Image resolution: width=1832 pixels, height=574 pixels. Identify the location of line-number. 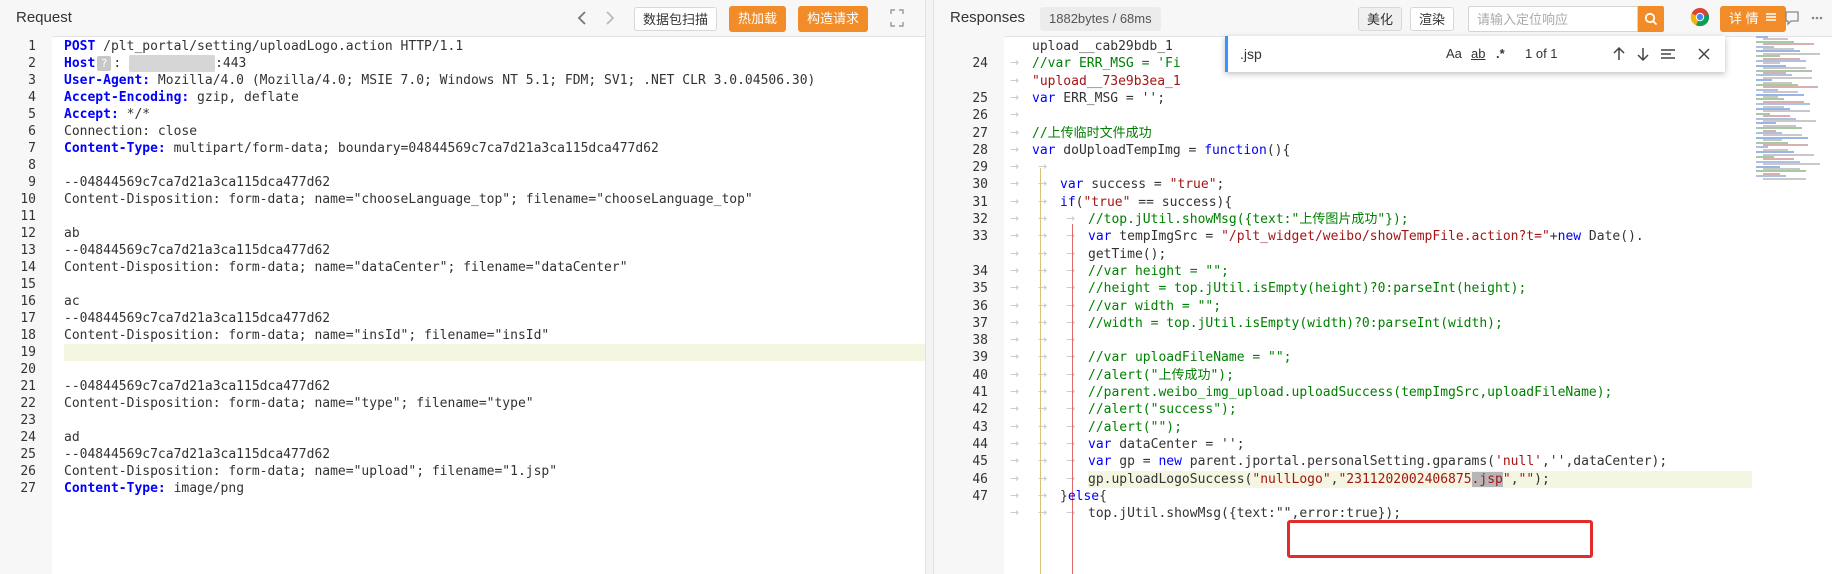
(961, 254).